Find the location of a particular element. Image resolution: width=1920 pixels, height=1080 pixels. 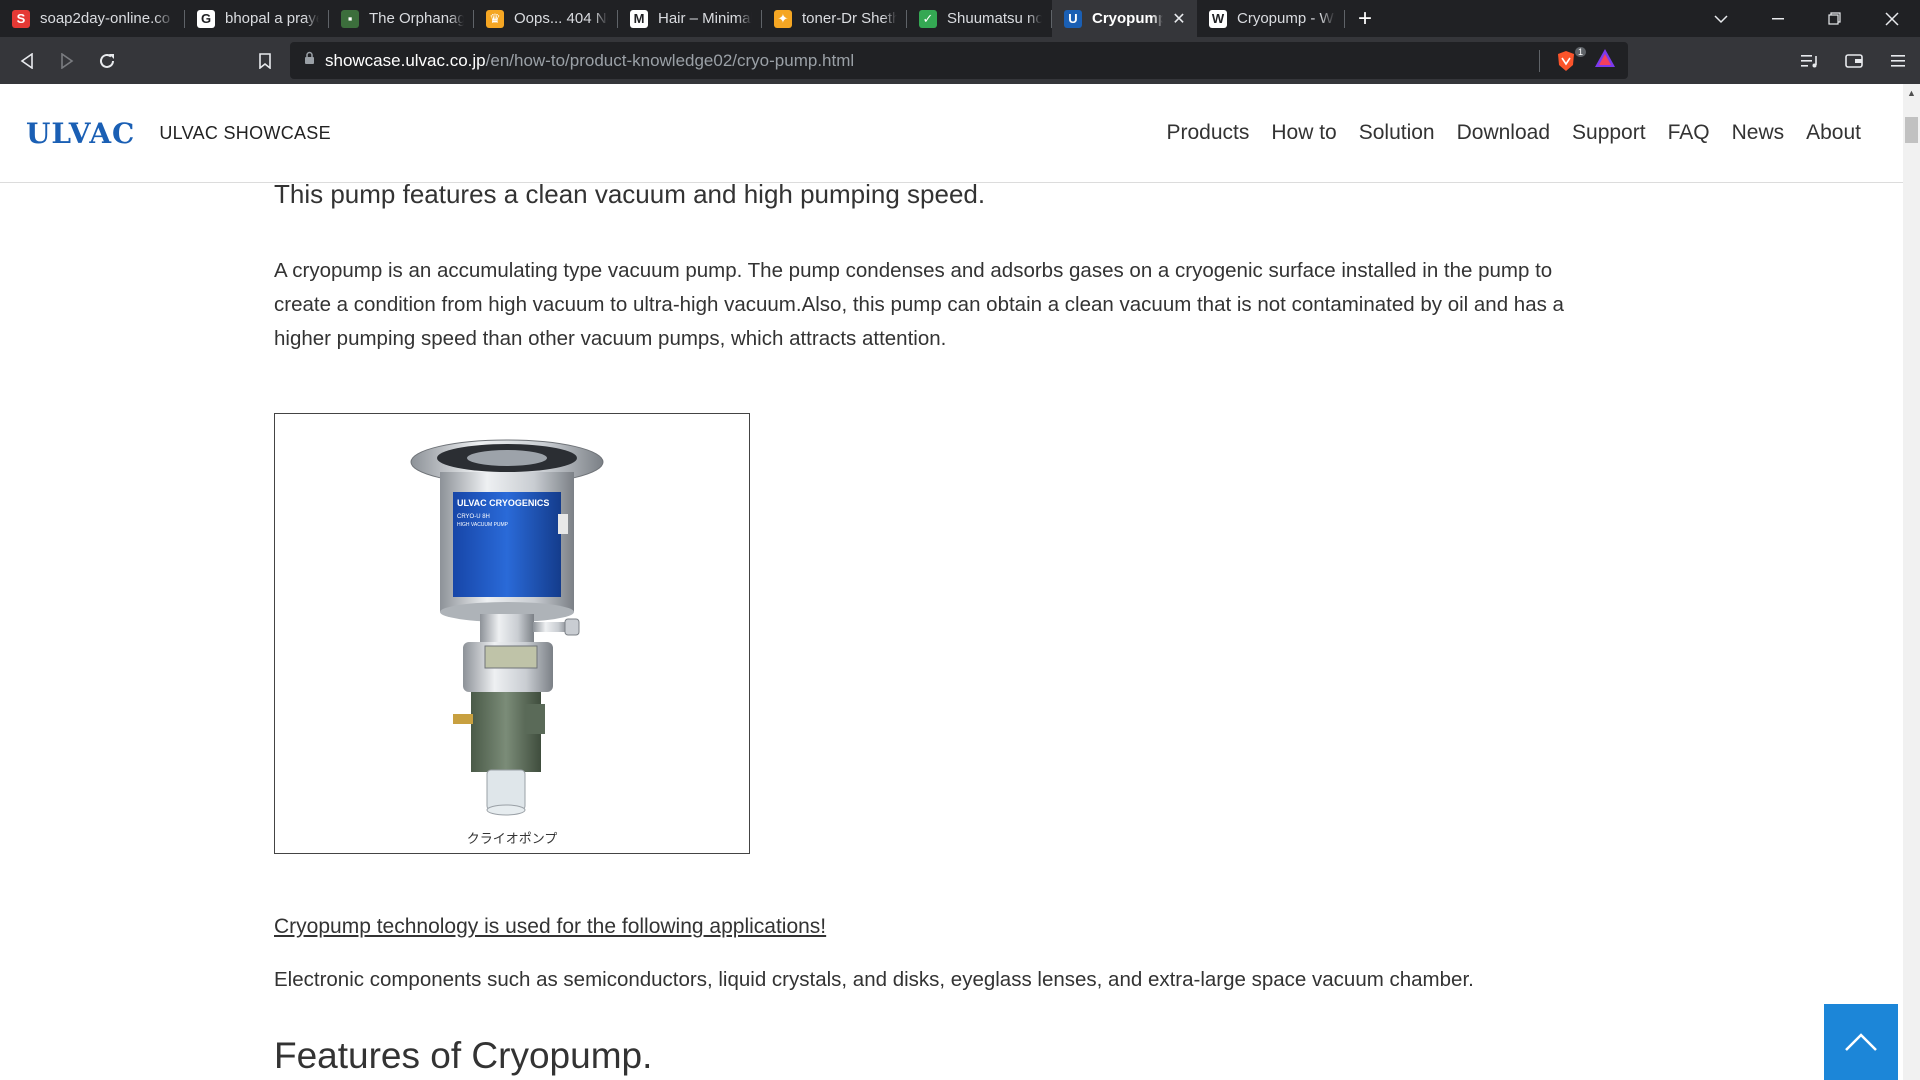

pump-label-model: CRYO-U 8H is located at coordinates (473, 517).